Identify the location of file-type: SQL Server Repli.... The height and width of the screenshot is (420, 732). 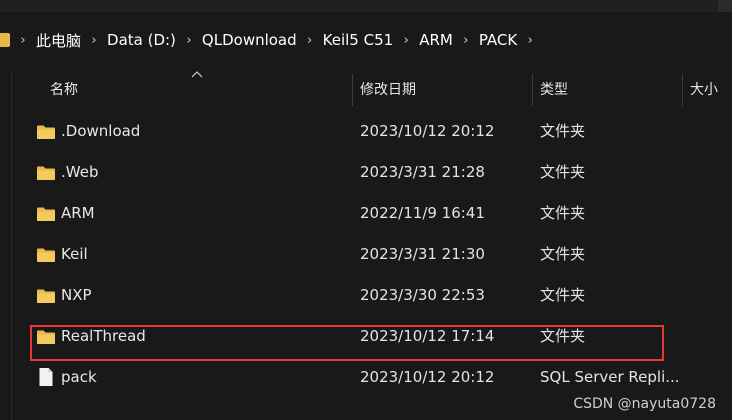
(610, 377).